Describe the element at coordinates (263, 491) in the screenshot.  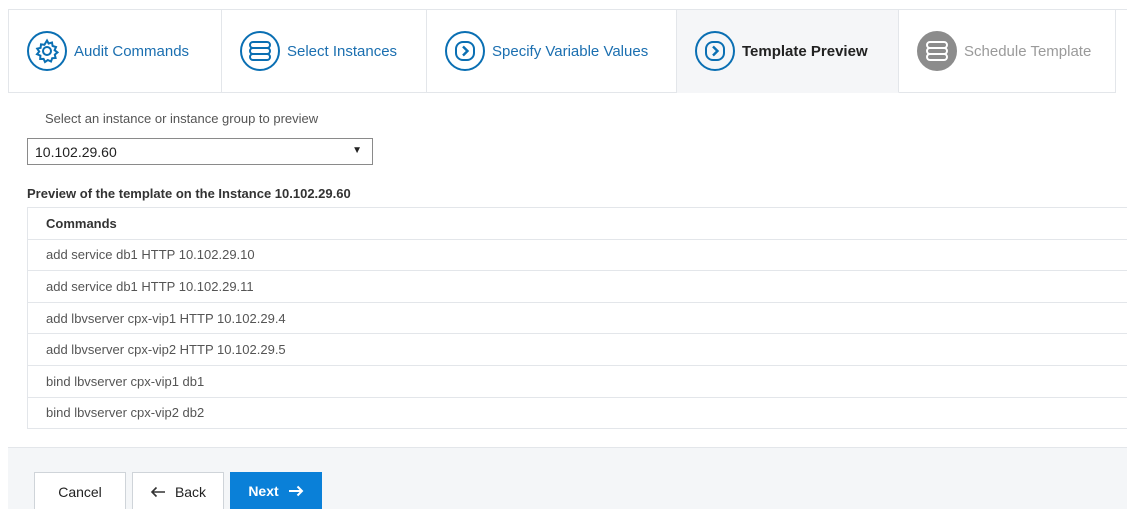
I see `next-button-label: Next` at that location.